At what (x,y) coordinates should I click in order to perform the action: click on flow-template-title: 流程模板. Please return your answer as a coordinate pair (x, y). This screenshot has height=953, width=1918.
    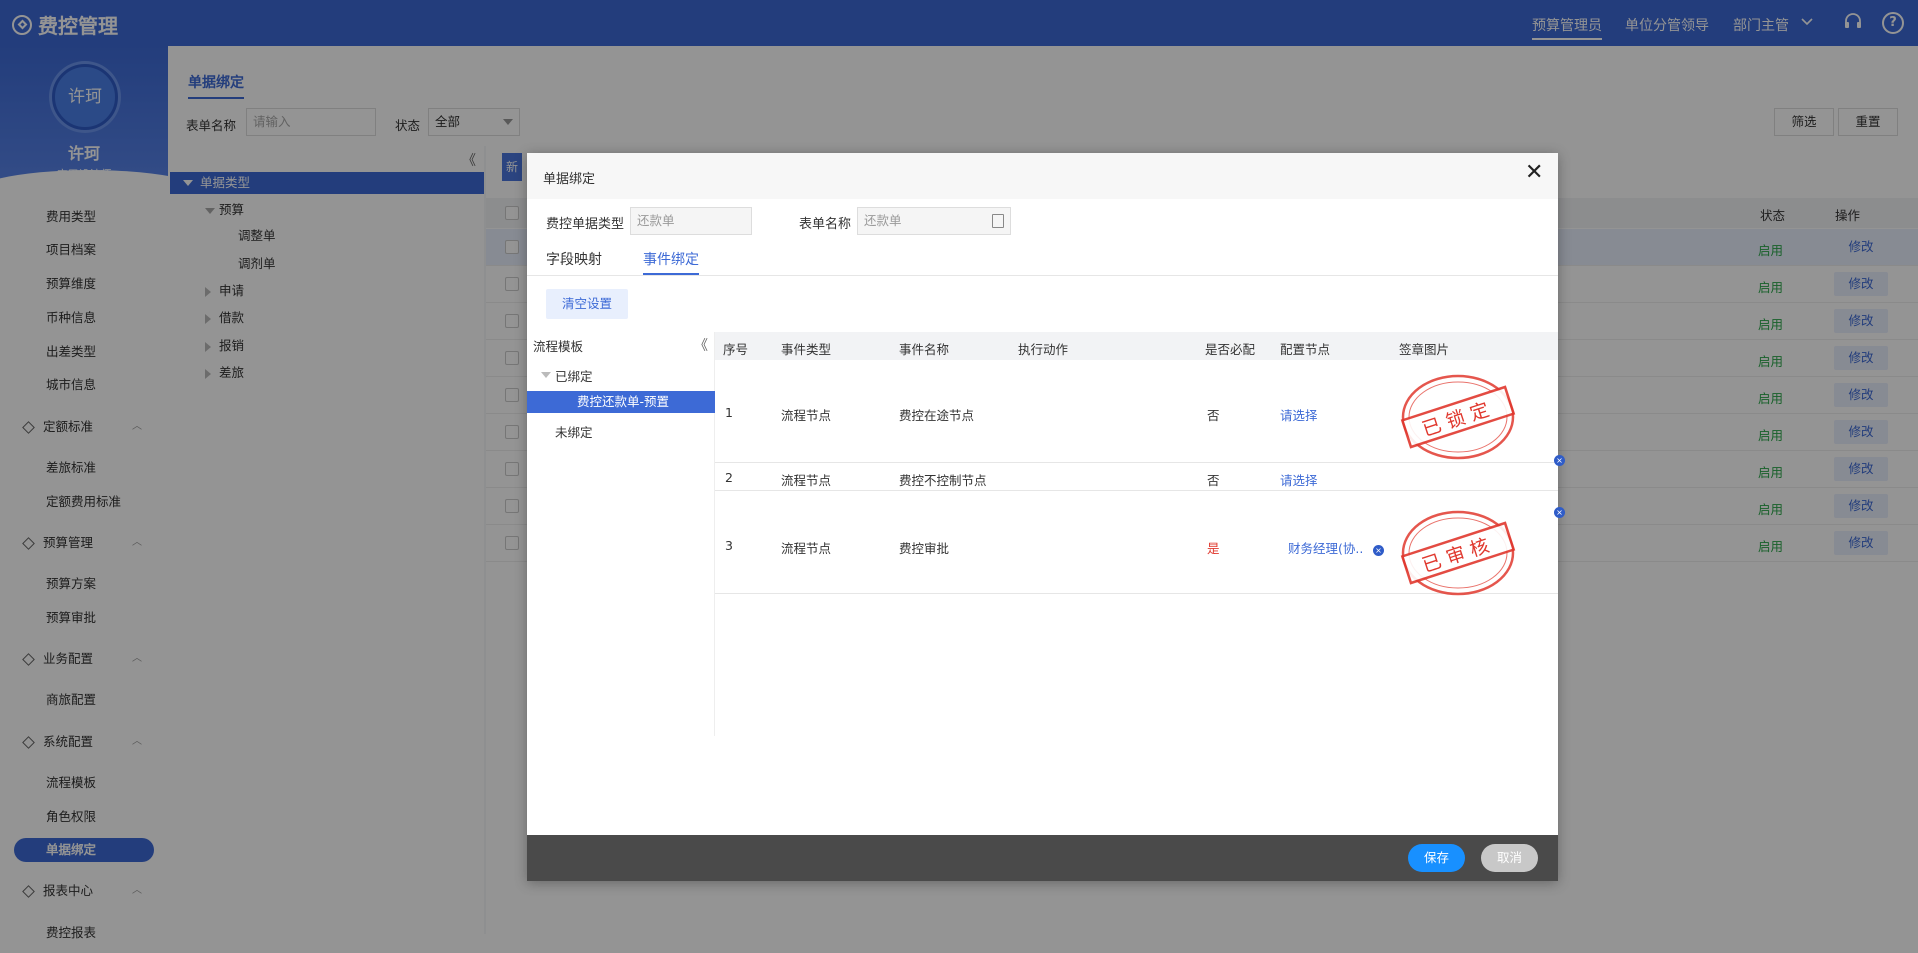
    Looking at the image, I should click on (558, 346).